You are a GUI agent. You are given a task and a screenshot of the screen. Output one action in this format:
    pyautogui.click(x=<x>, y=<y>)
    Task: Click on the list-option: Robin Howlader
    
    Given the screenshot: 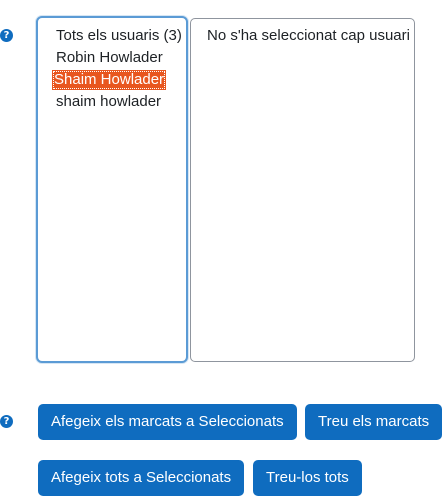 What is the action you would take?
    pyautogui.click(x=109, y=58)
    